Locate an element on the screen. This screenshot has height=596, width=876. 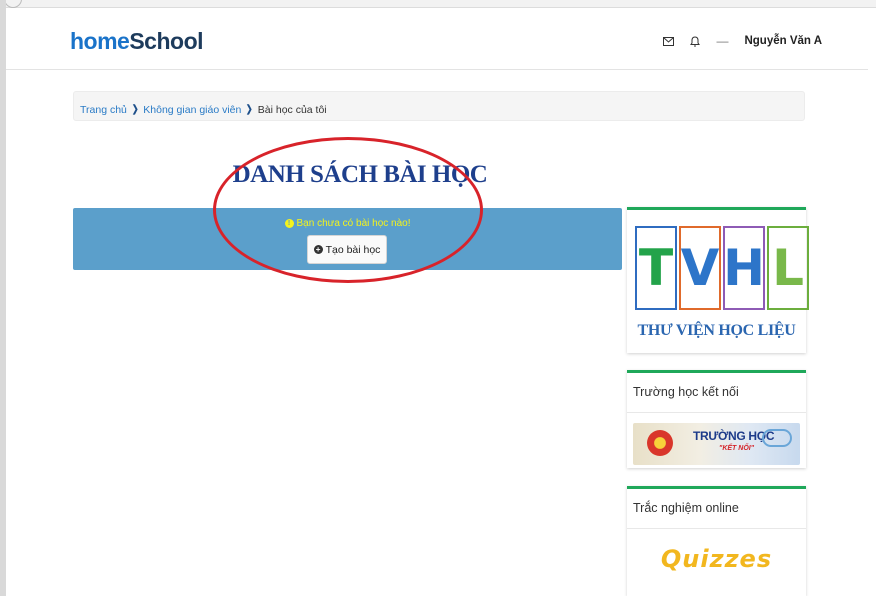
browser-frame-left is located at coordinates (3, 298).